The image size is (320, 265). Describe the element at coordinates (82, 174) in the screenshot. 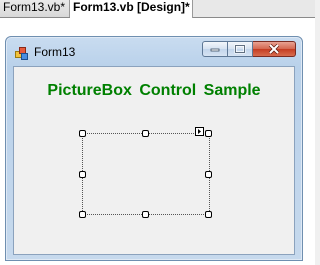

I see `resize-handle-left` at that location.